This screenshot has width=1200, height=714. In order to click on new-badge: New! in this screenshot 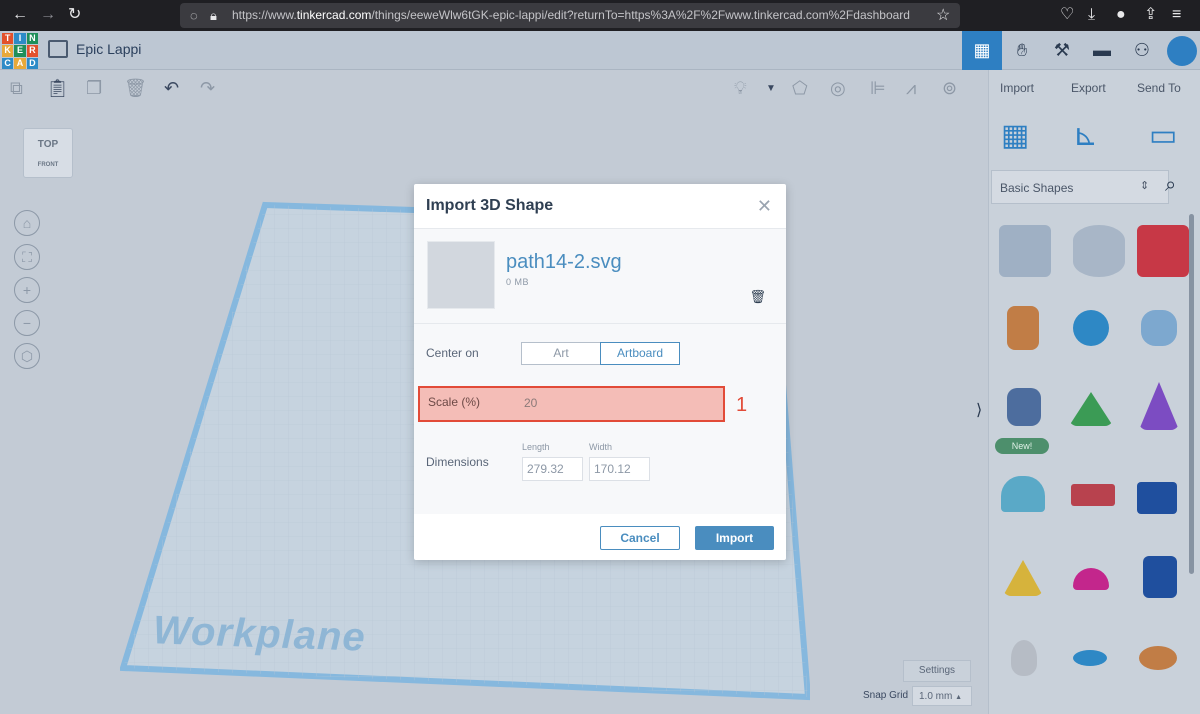, I will do `click(1022, 446)`.